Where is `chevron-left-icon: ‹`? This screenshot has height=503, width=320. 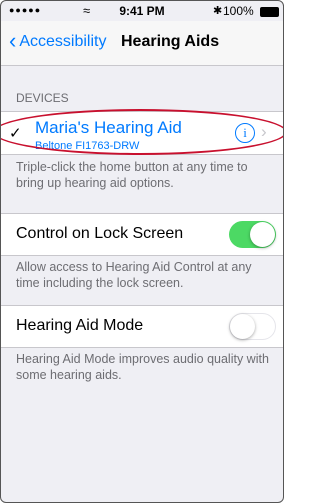 chevron-left-icon: ‹ is located at coordinates (13, 40).